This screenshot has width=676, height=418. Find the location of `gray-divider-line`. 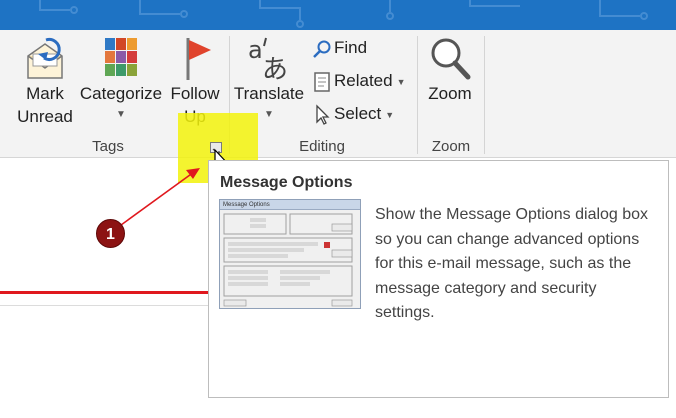

gray-divider-line is located at coordinates (104, 305).